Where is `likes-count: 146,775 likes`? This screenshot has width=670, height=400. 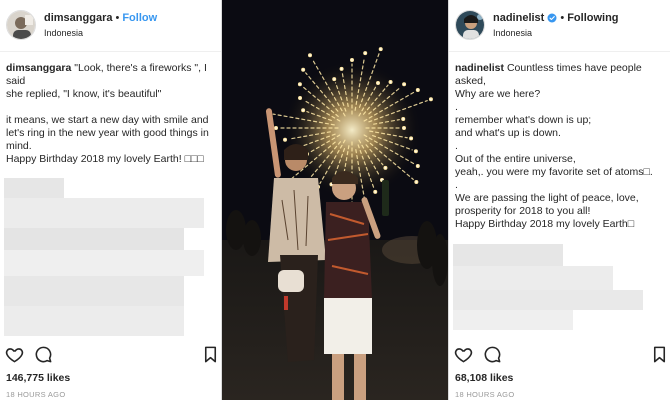
likes-count: 146,775 likes is located at coordinates (38, 378).